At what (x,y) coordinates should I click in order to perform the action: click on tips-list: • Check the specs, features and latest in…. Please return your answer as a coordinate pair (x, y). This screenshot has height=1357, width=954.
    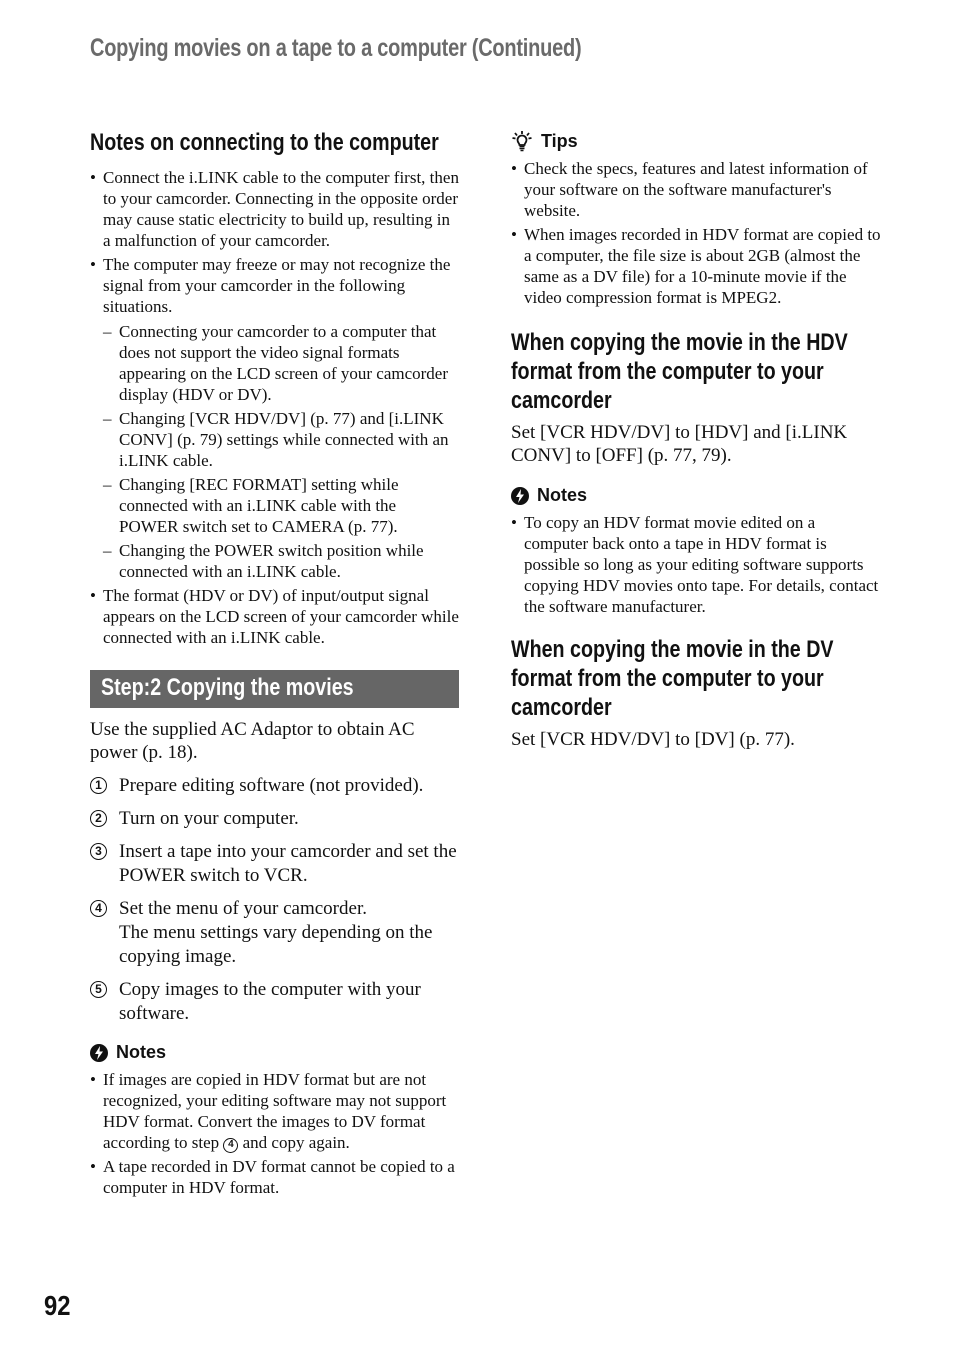
    Looking at the image, I should click on (697, 233).